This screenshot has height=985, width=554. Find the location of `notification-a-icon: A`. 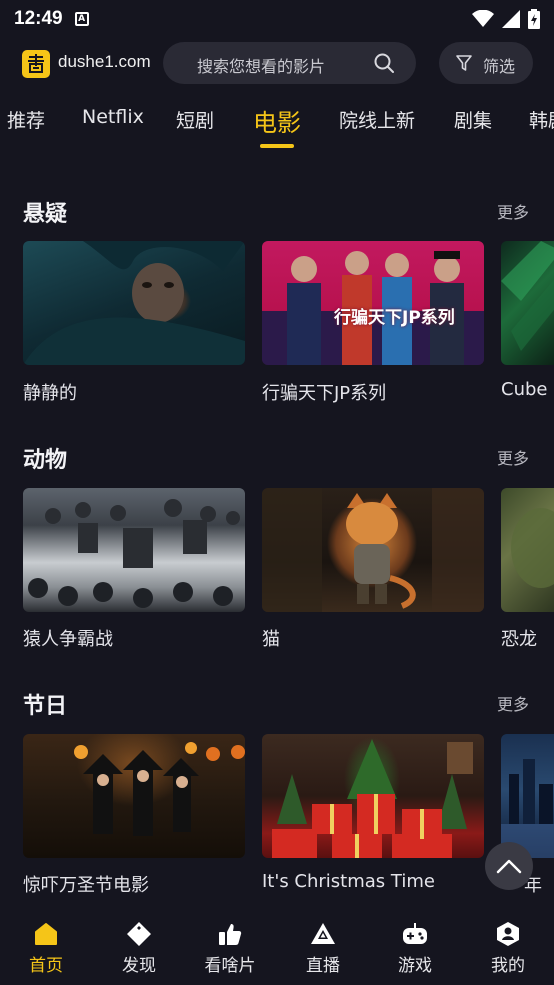

notification-a-icon: A is located at coordinates (81, 19).